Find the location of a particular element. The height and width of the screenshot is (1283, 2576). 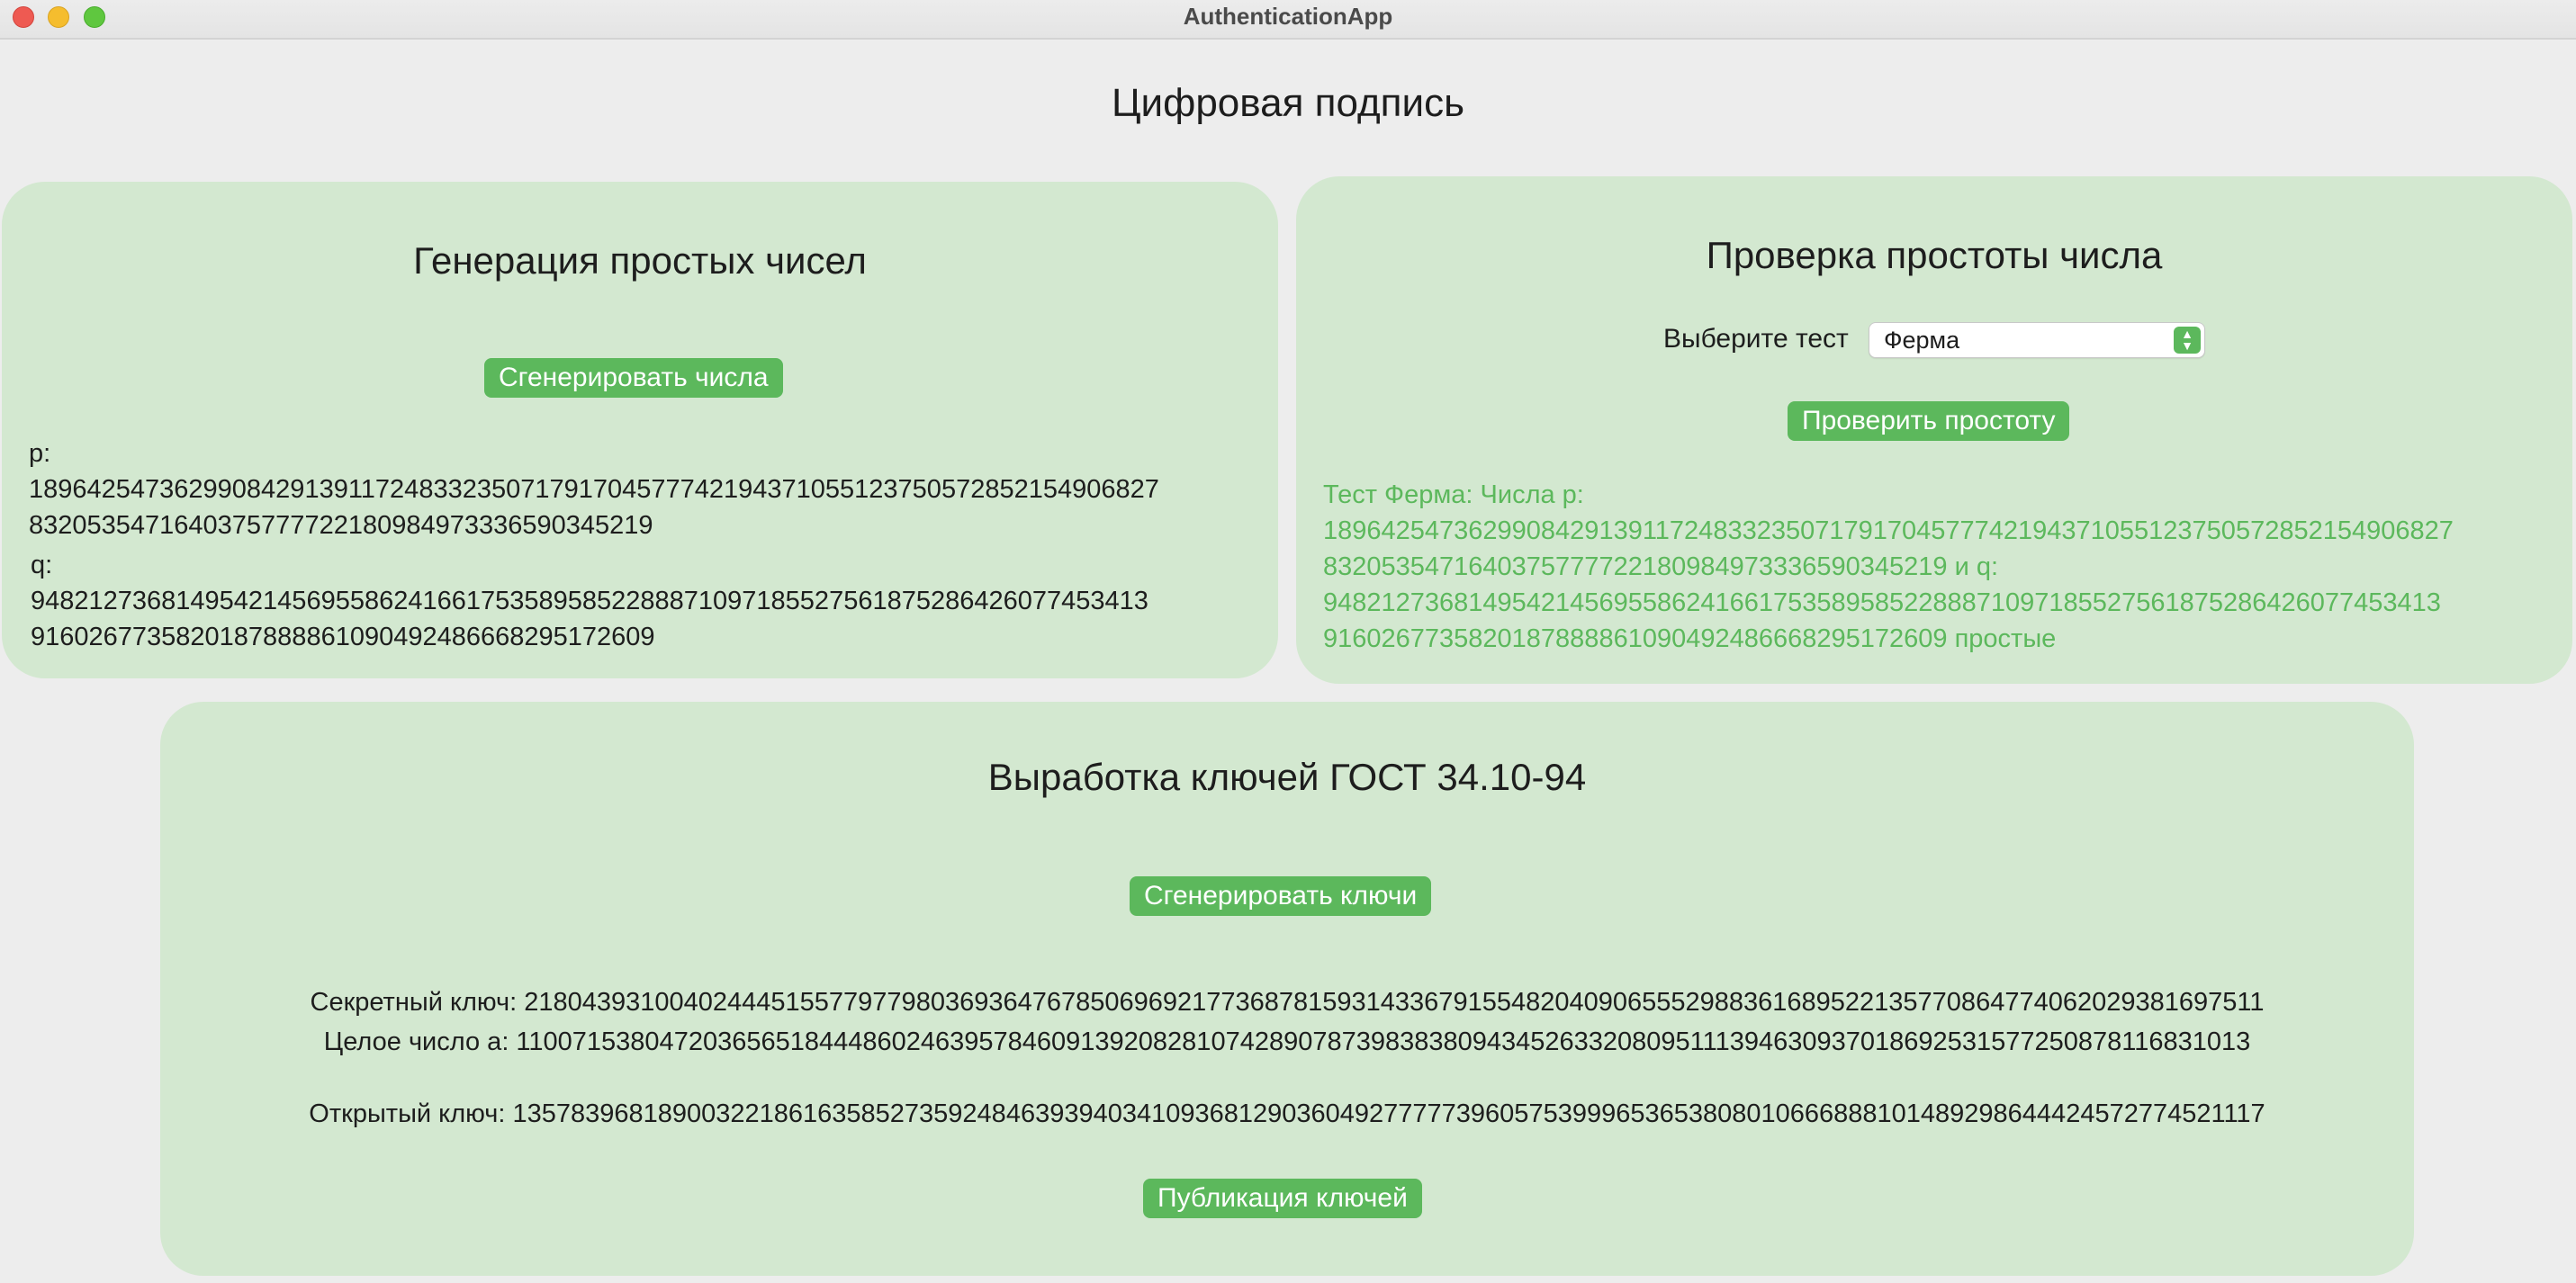

generate-keys-button: Сгенерировать ключи is located at coordinates (1281, 896).